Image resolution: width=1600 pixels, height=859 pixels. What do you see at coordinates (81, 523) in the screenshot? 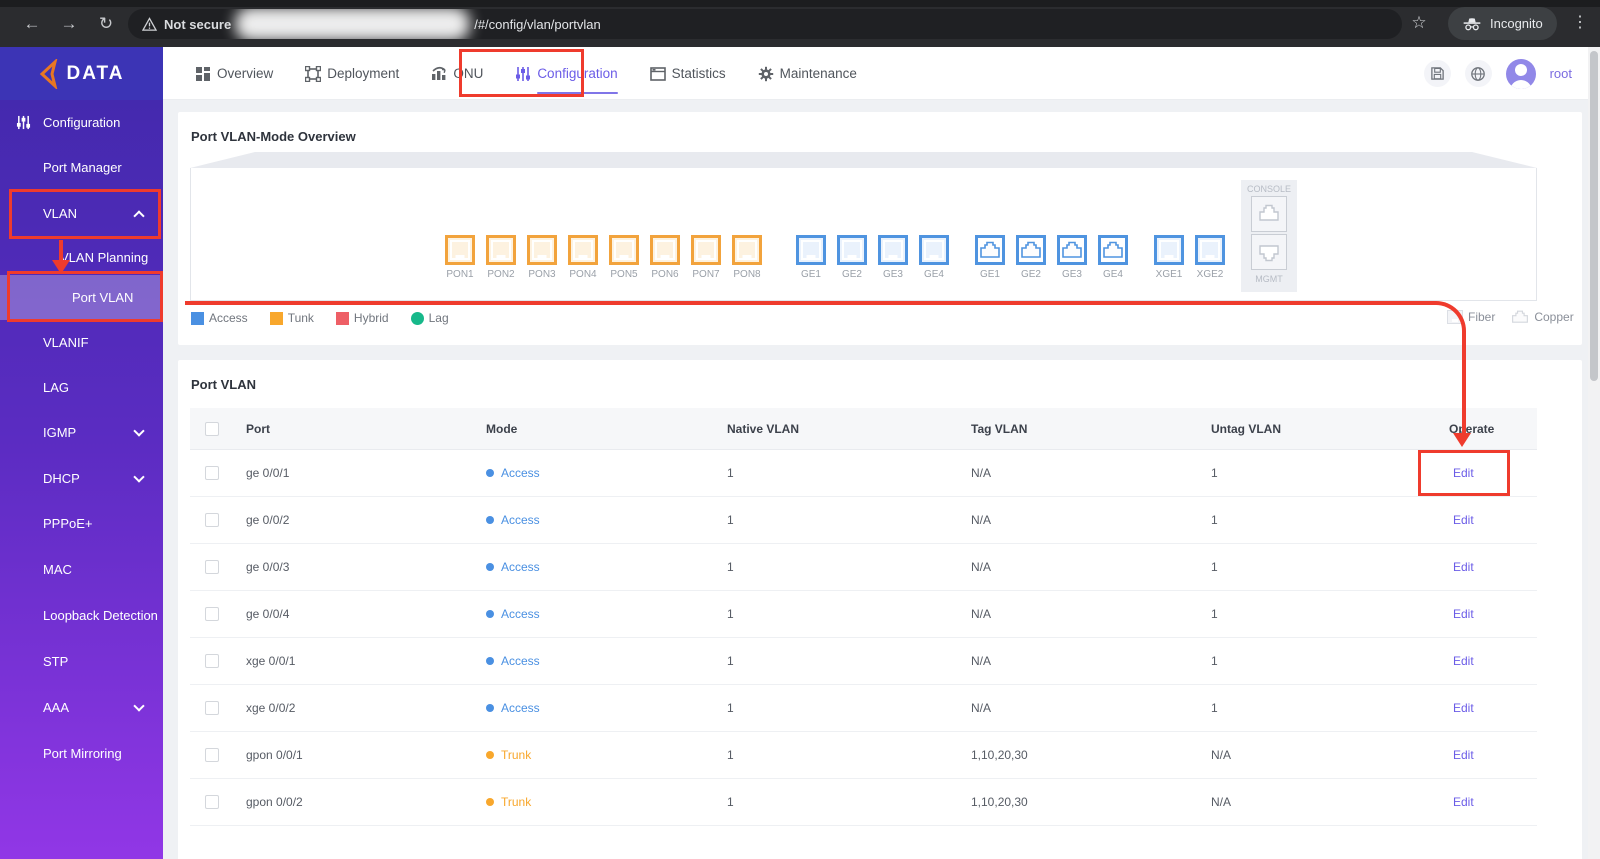
I see `sidebar-item-pppoe-: PPPoE+` at bounding box center [81, 523].